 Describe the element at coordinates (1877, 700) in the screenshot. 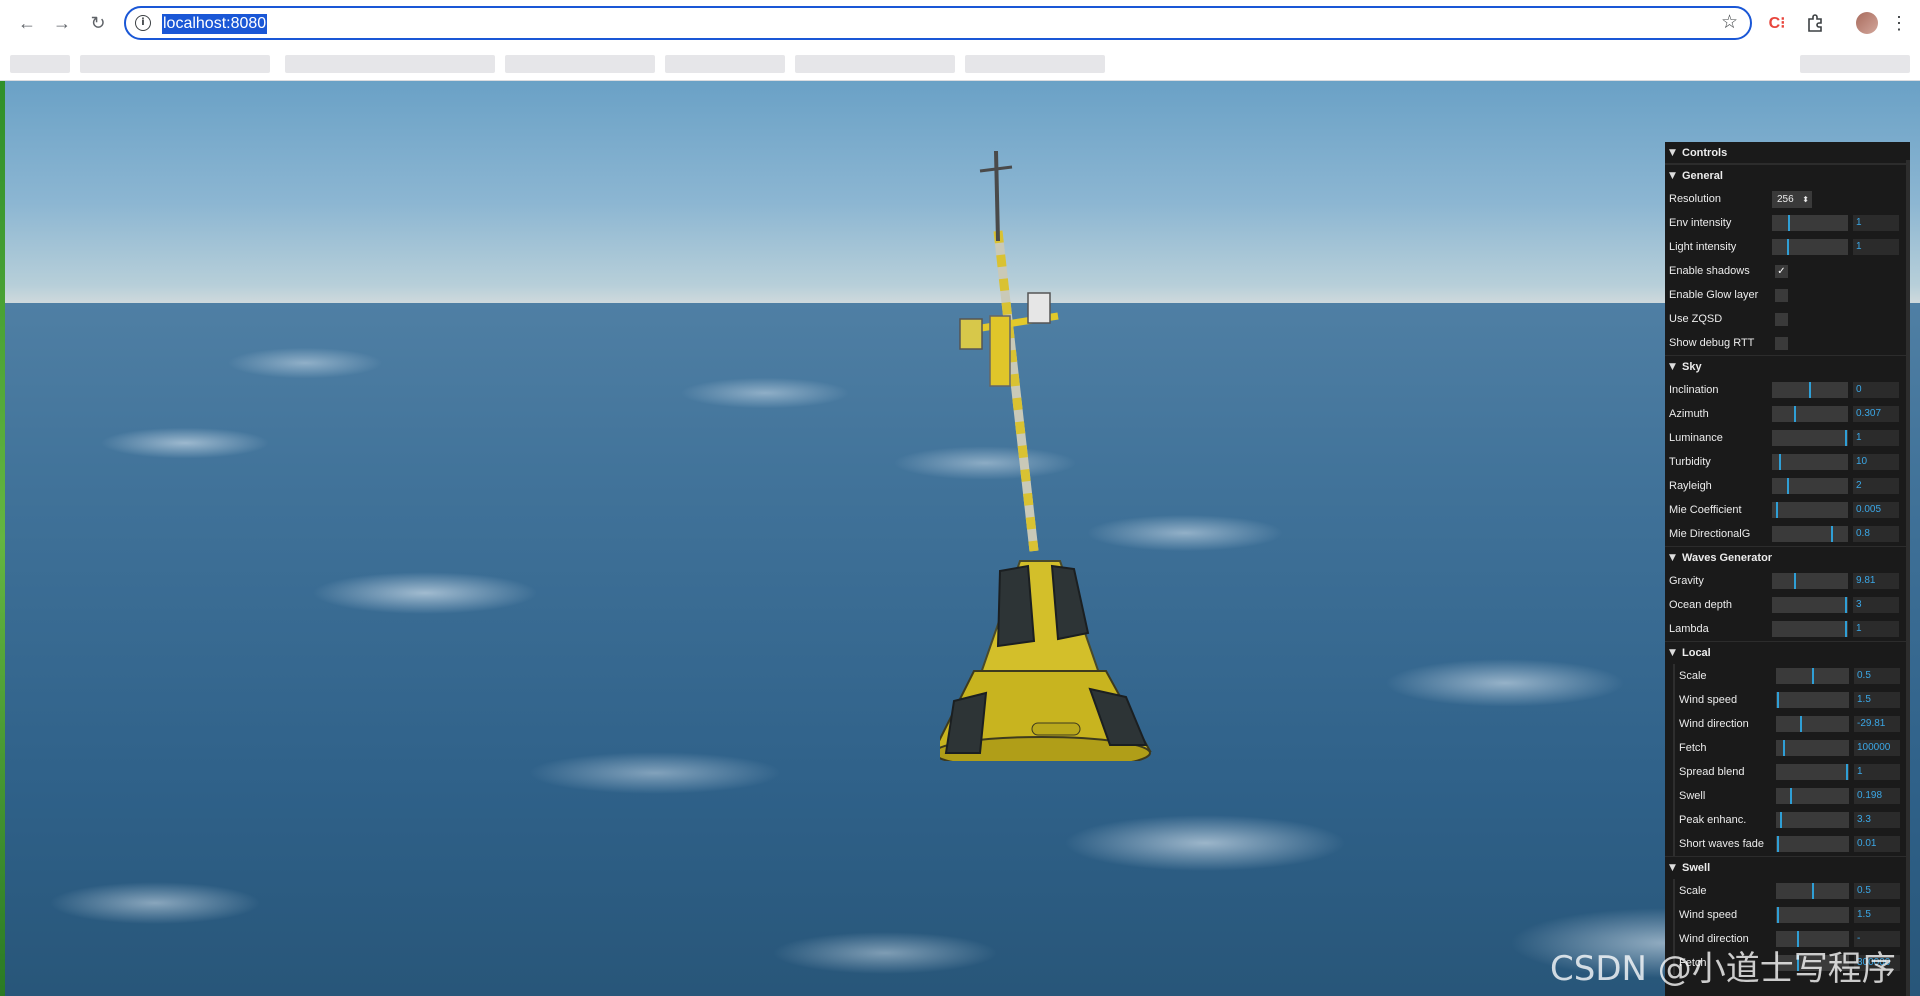

I see `local-wind-speed-input: 1.5` at that location.